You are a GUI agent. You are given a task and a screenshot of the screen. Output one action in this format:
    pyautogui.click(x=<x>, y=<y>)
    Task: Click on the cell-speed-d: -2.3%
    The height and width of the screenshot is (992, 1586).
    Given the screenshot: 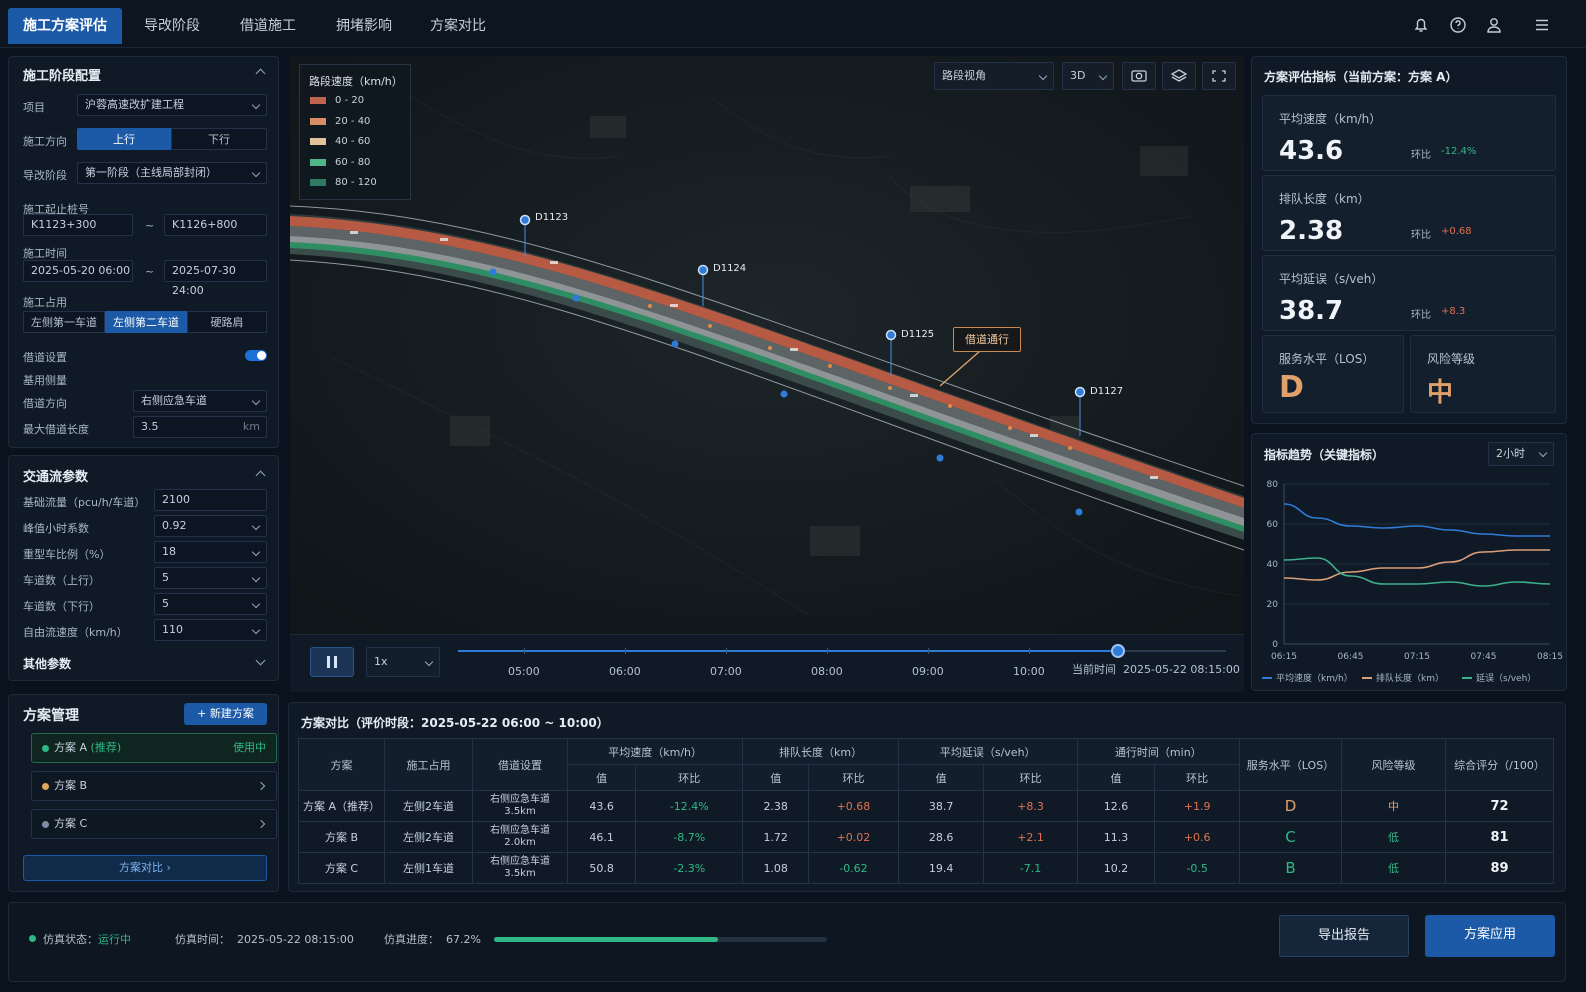 What is the action you would take?
    pyautogui.click(x=689, y=868)
    